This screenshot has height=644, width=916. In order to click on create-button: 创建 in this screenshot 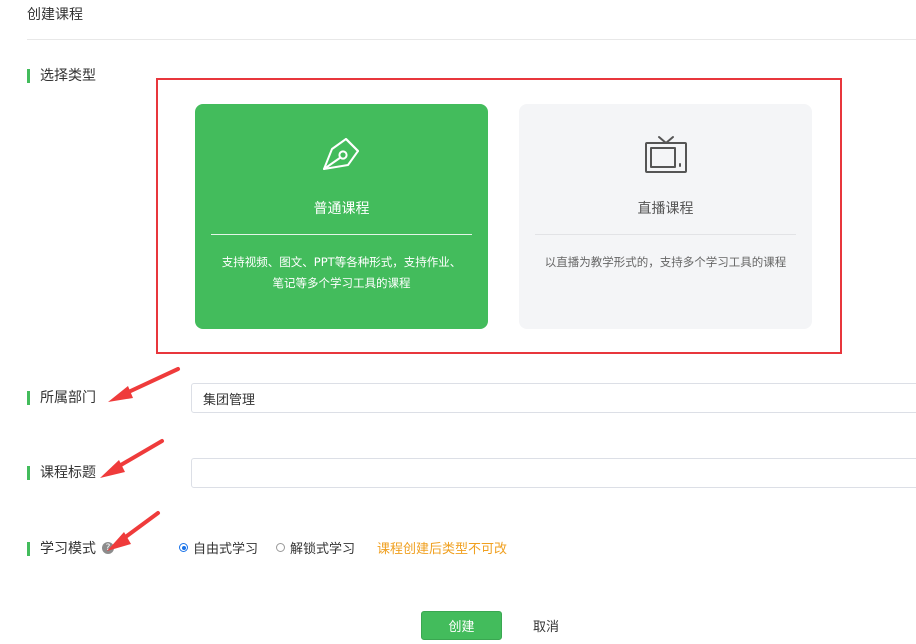, I will do `click(461, 625)`.